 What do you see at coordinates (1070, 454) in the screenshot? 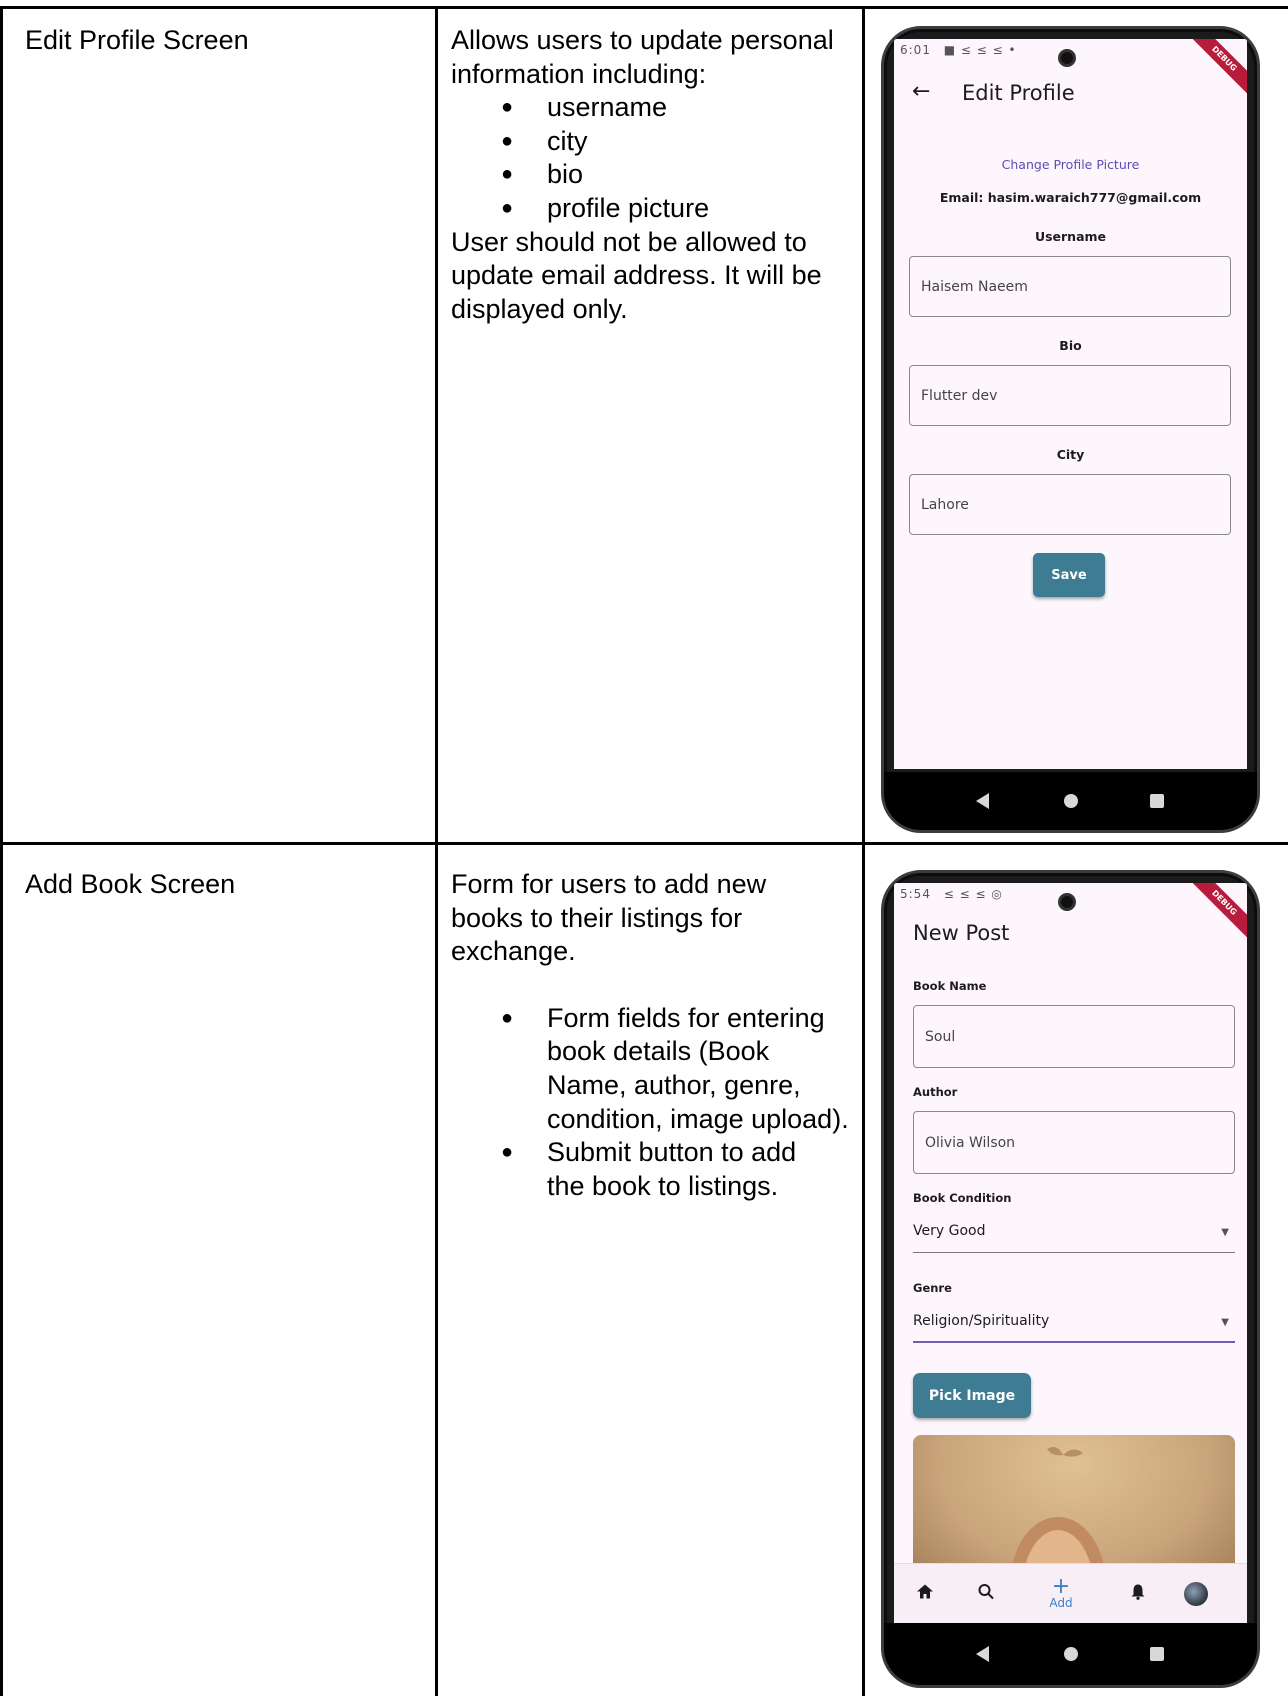
I see `city-label: City` at bounding box center [1070, 454].